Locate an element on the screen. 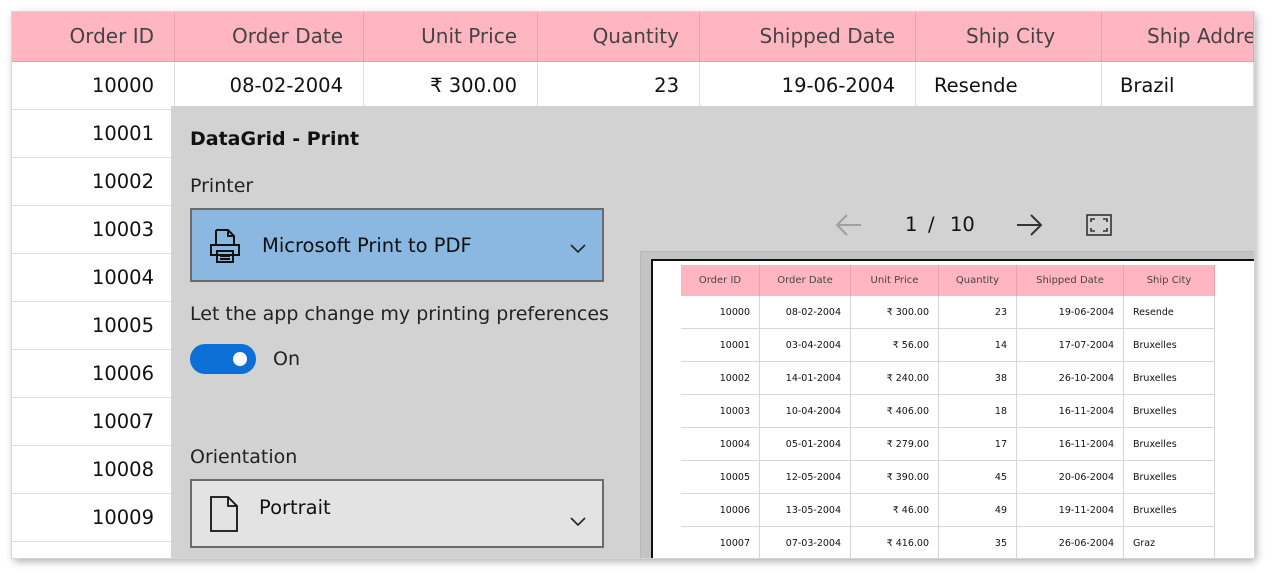 This screenshot has width=1274, height=578. grid-cell-order-id: 10001 is located at coordinates (93, 134).